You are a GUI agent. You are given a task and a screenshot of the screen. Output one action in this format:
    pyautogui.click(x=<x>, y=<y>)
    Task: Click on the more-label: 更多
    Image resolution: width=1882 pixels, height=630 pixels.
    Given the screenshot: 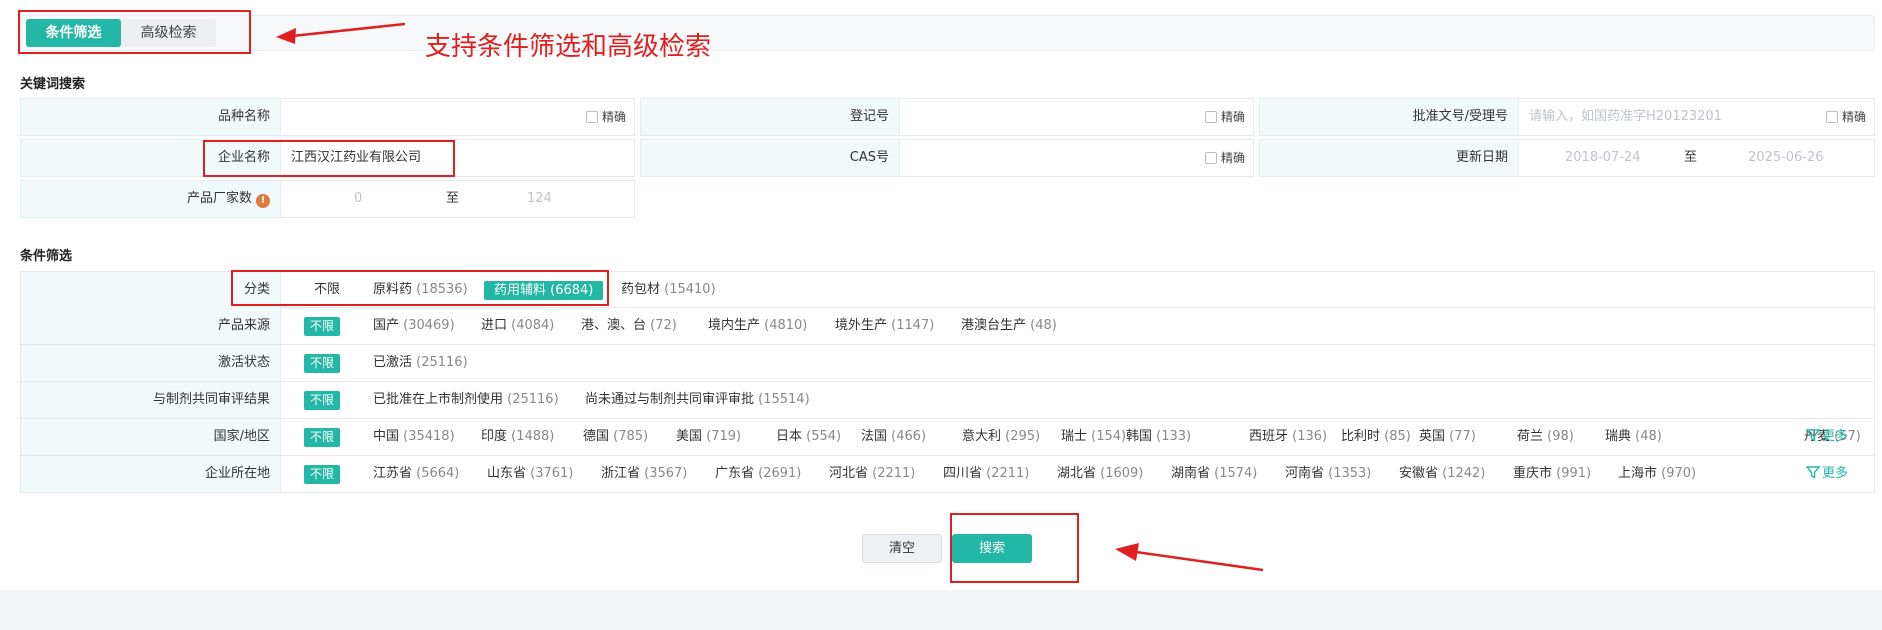 What is the action you would take?
    pyautogui.click(x=1835, y=436)
    